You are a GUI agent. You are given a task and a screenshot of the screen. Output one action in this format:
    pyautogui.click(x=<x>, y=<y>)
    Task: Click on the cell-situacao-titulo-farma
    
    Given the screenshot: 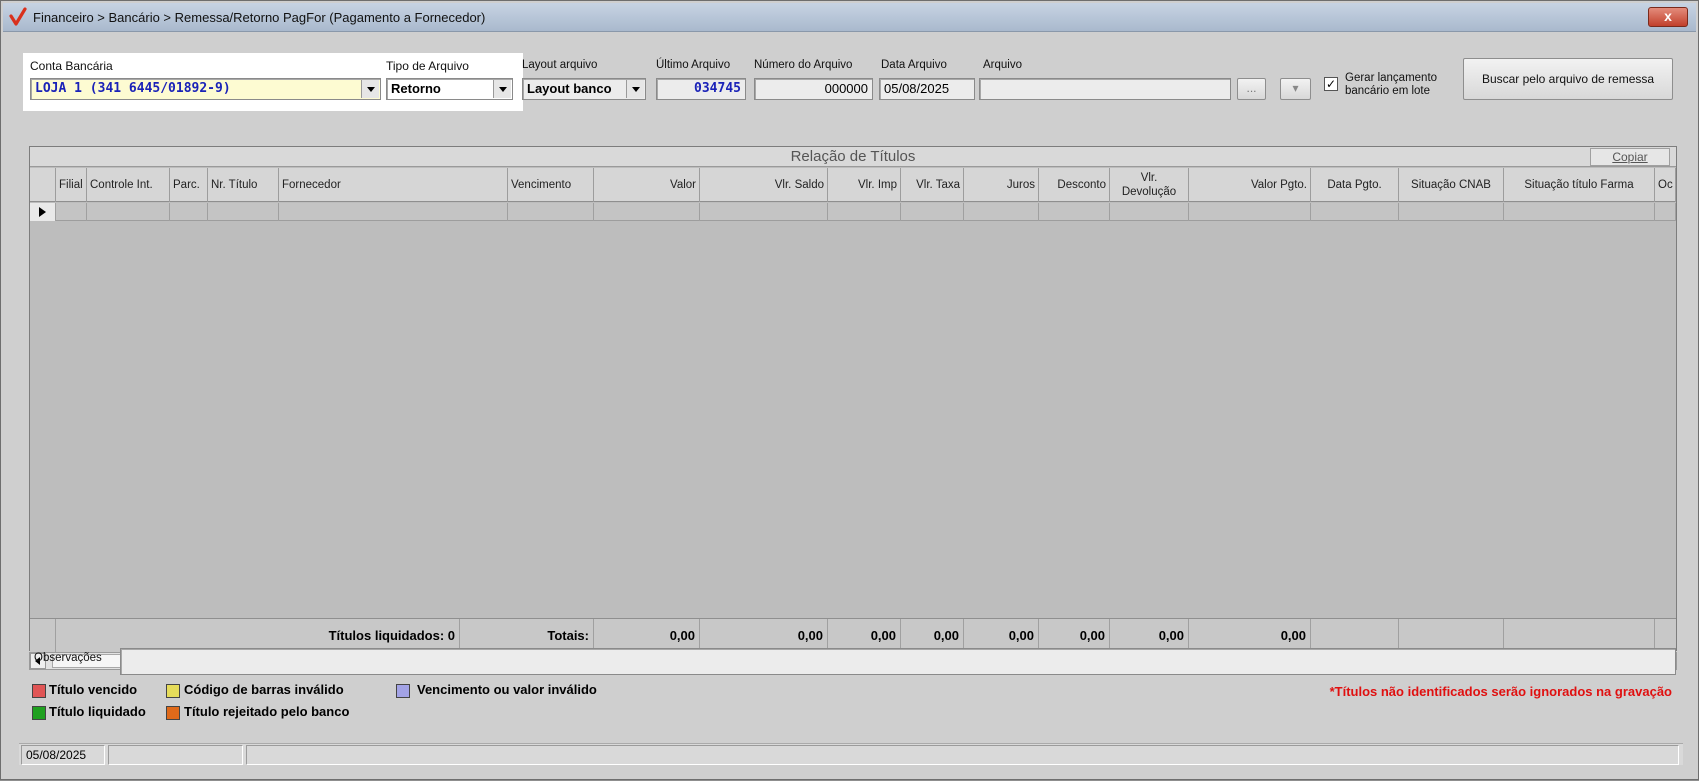 What is the action you would take?
    pyautogui.click(x=1579, y=212)
    